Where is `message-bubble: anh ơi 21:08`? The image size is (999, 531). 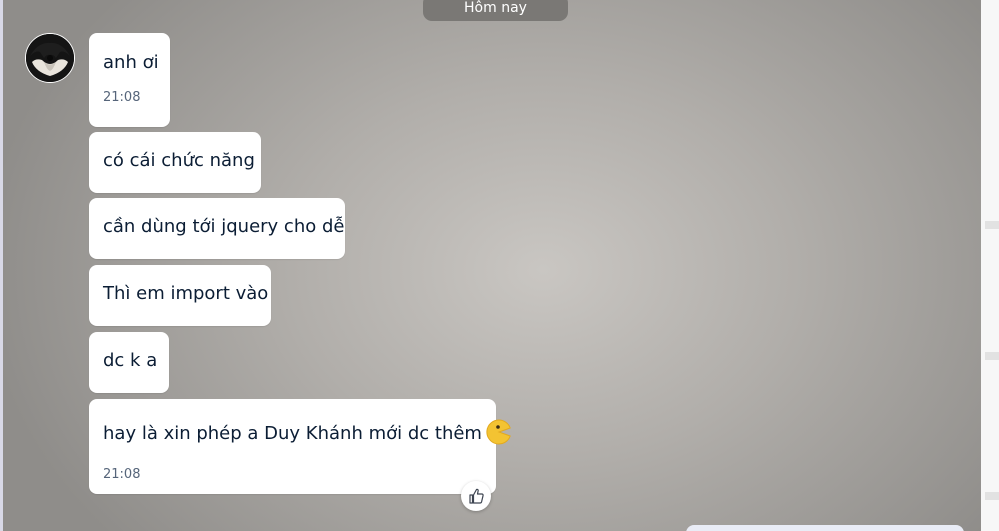
message-bubble: anh ơi 21:08 is located at coordinates (129, 80).